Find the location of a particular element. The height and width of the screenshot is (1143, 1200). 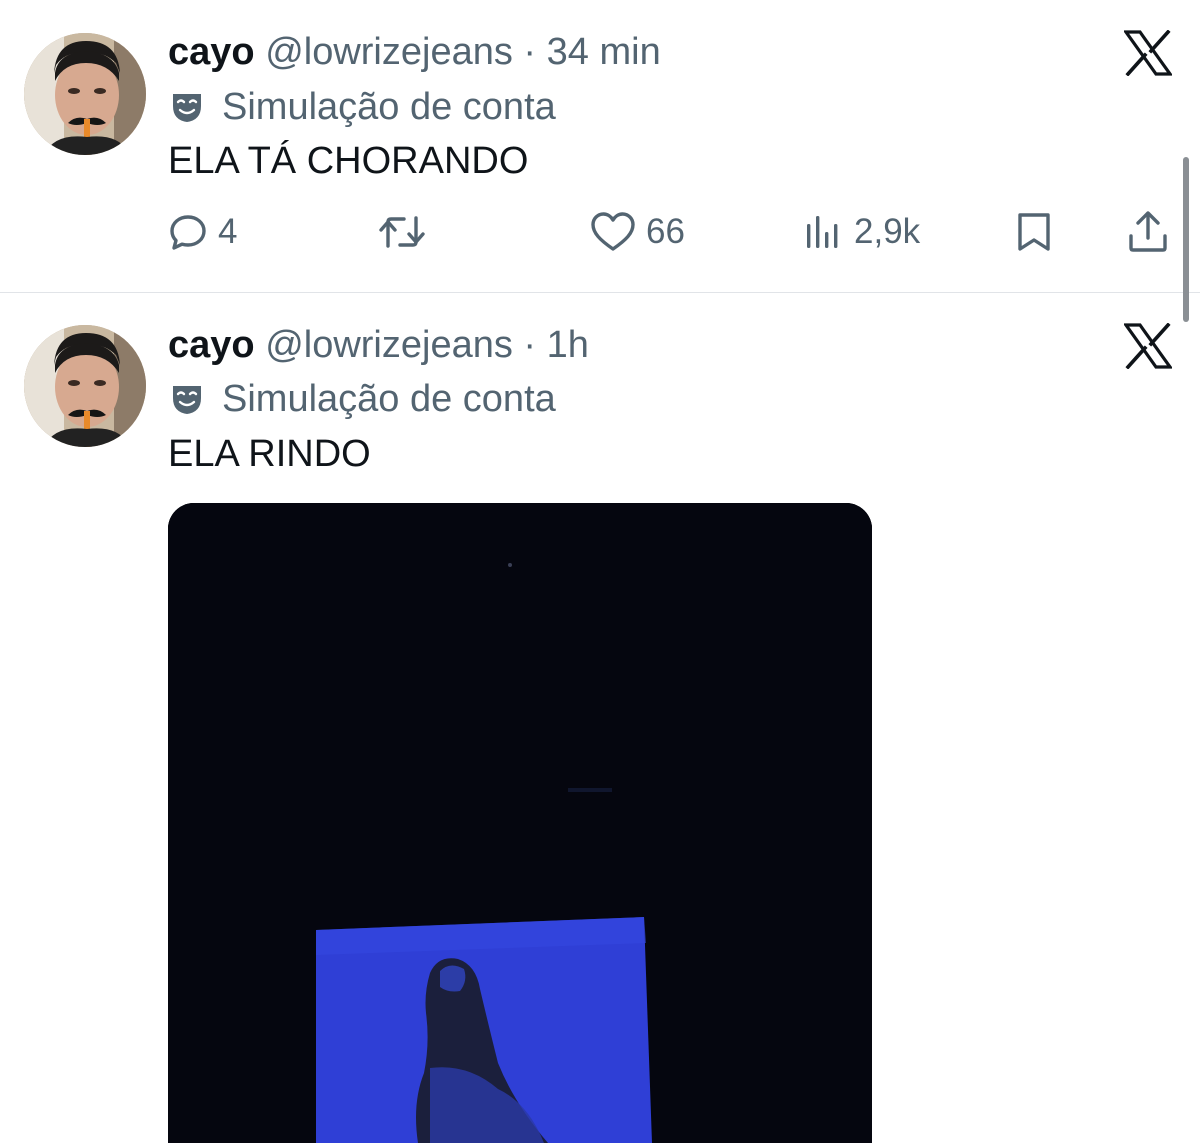

views-count: 2,9k is located at coordinates (887, 231).